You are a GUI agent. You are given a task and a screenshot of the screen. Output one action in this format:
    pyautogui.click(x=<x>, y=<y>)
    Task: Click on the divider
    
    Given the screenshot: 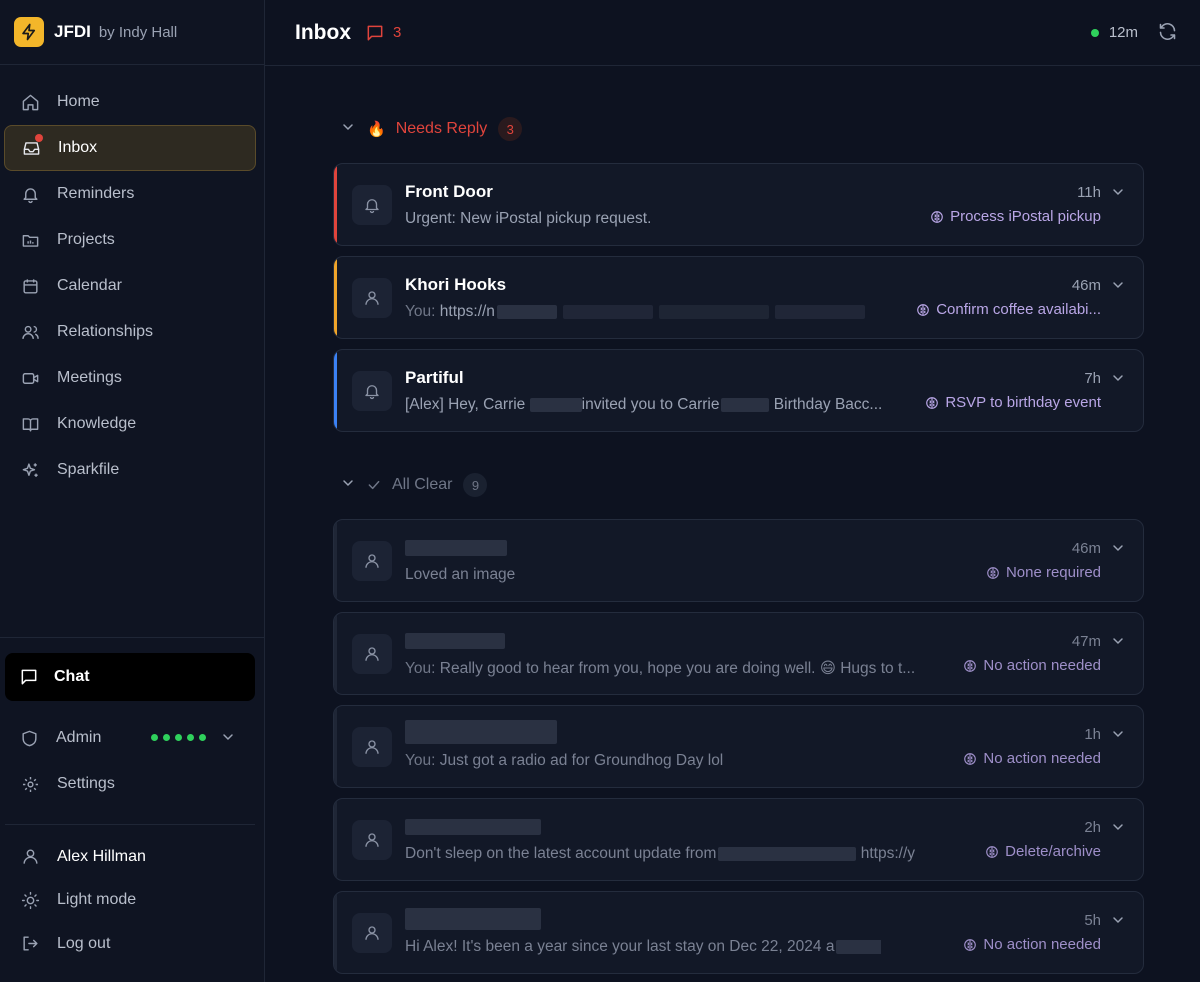 What is the action you would take?
    pyautogui.click(x=132, y=637)
    